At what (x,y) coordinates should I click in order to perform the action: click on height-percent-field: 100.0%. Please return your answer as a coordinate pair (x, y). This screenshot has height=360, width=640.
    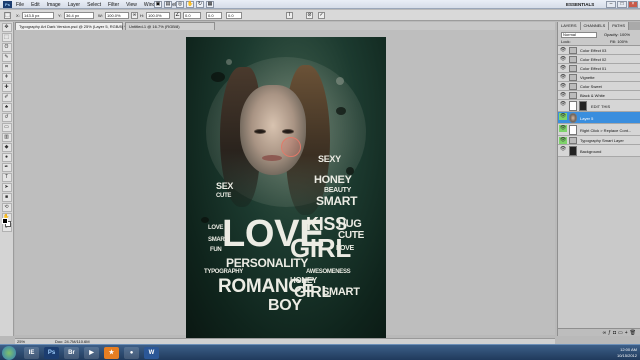
    Looking at the image, I should click on (158, 15).